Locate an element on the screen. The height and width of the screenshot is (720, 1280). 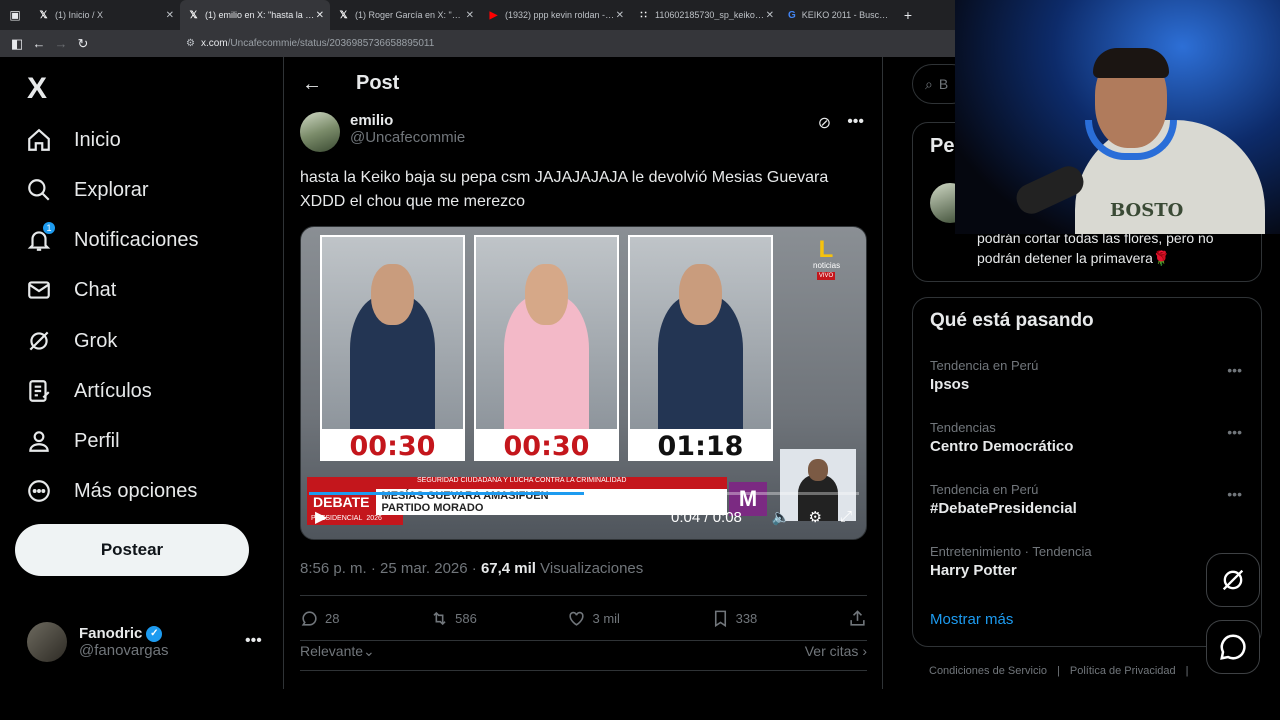
nav-item-notificaciones: 1 Notificaciones is located at coordinates (112, 237).